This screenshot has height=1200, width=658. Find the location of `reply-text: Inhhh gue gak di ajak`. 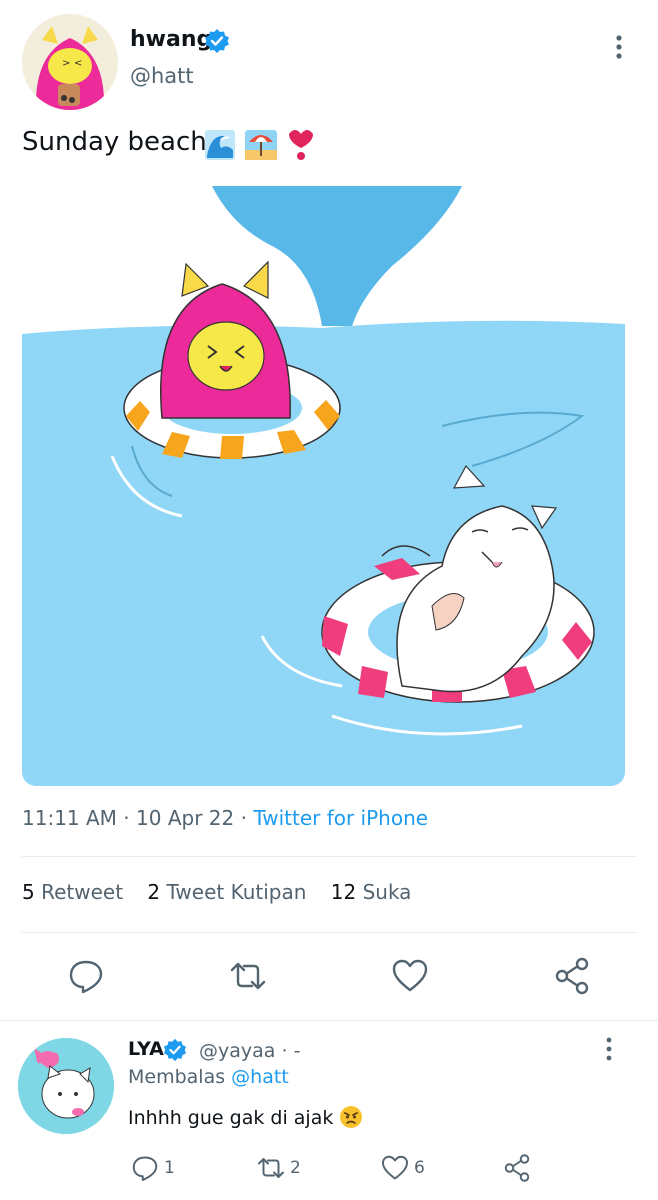

reply-text: Inhhh gue gak di ajak is located at coordinates (245, 1117).